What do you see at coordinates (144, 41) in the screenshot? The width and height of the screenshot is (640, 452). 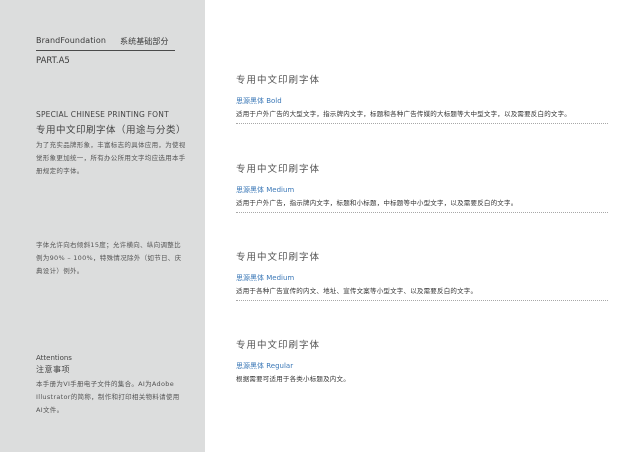 I see `section-title: 系统基础部分` at bounding box center [144, 41].